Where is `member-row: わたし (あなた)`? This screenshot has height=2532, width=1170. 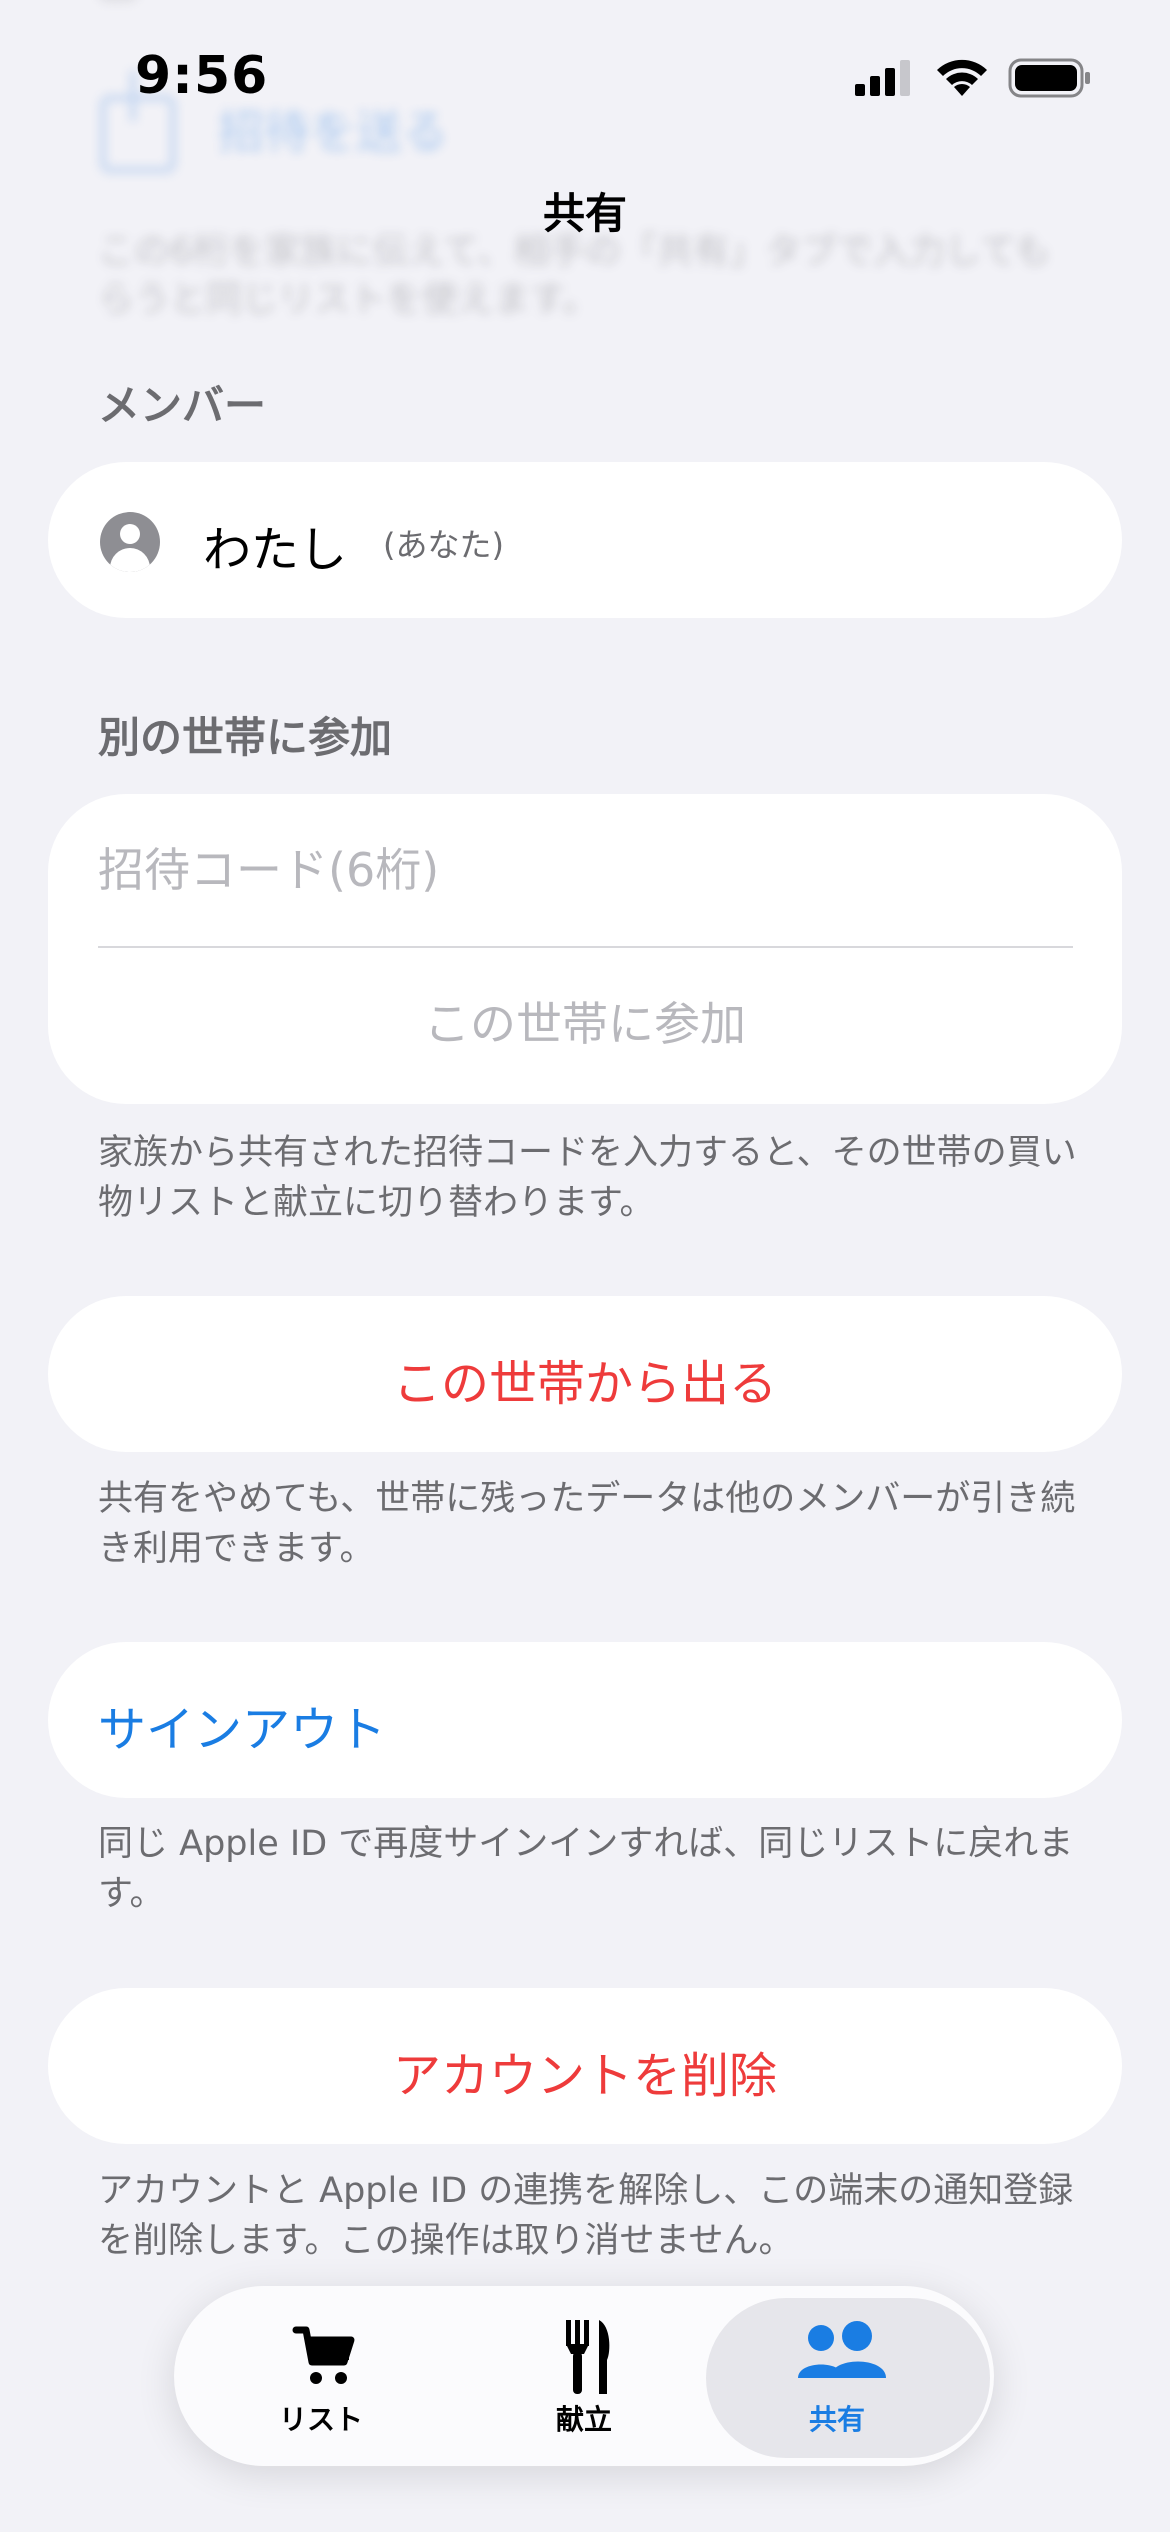 member-row: わたし (あなた) is located at coordinates (585, 540).